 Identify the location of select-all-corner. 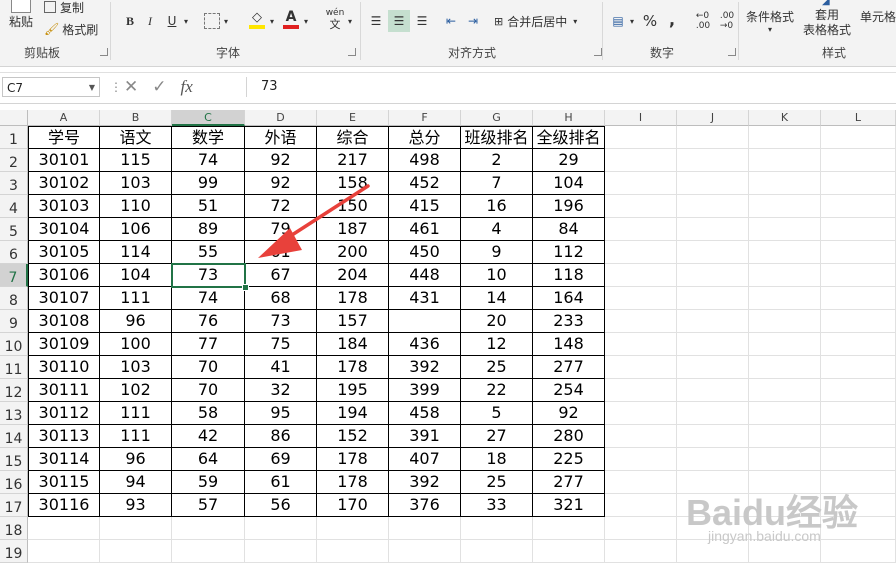
(14, 118).